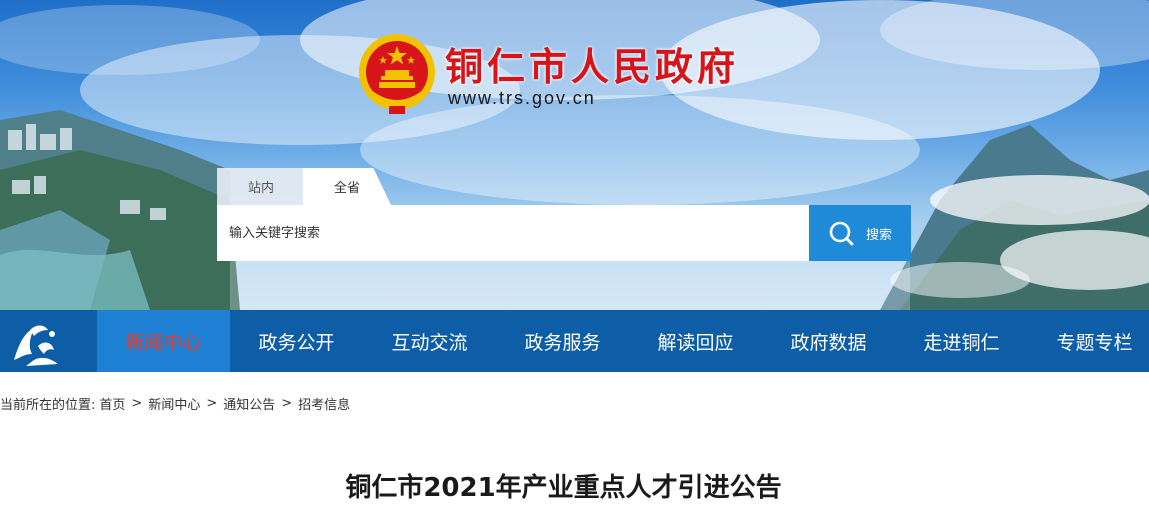  I want to click on article-title: 铜仁市2021年产业重点人才引进公告, so click(563, 488).